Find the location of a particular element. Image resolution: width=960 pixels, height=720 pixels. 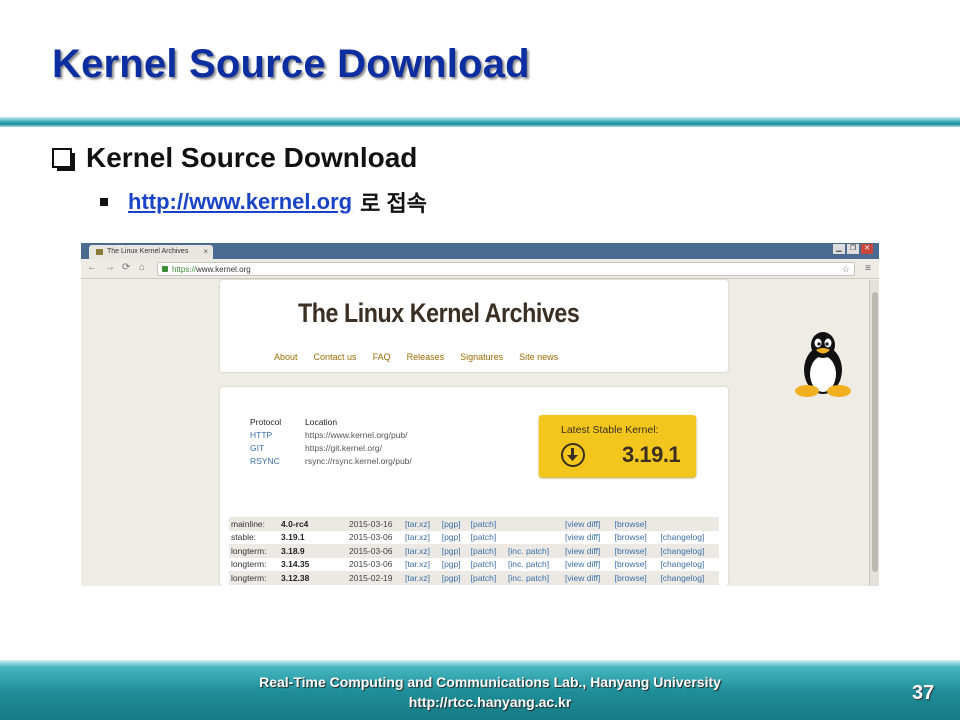

kernel-org-link: http://www.kernel.org is located at coordinates (240, 202).